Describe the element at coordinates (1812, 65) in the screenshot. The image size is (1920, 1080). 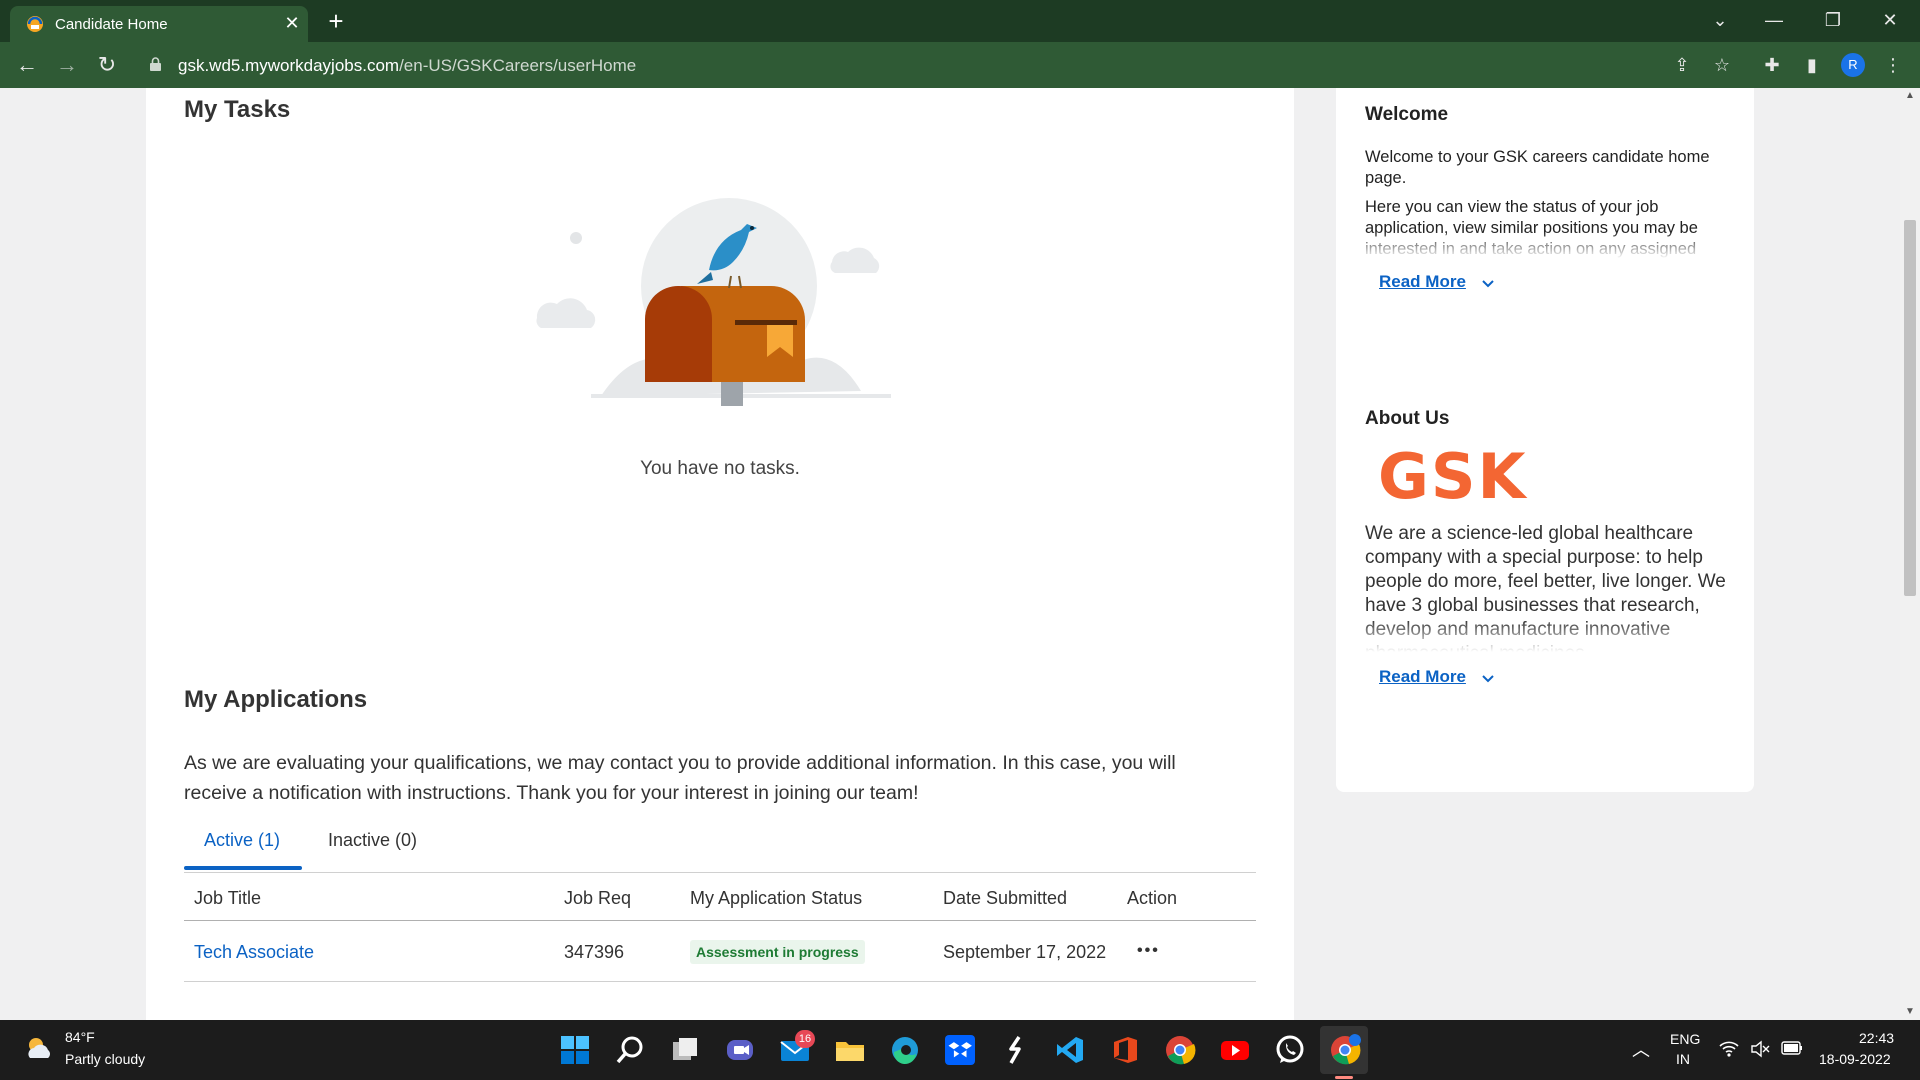
I see `side-panel-icon: ▮` at that location.